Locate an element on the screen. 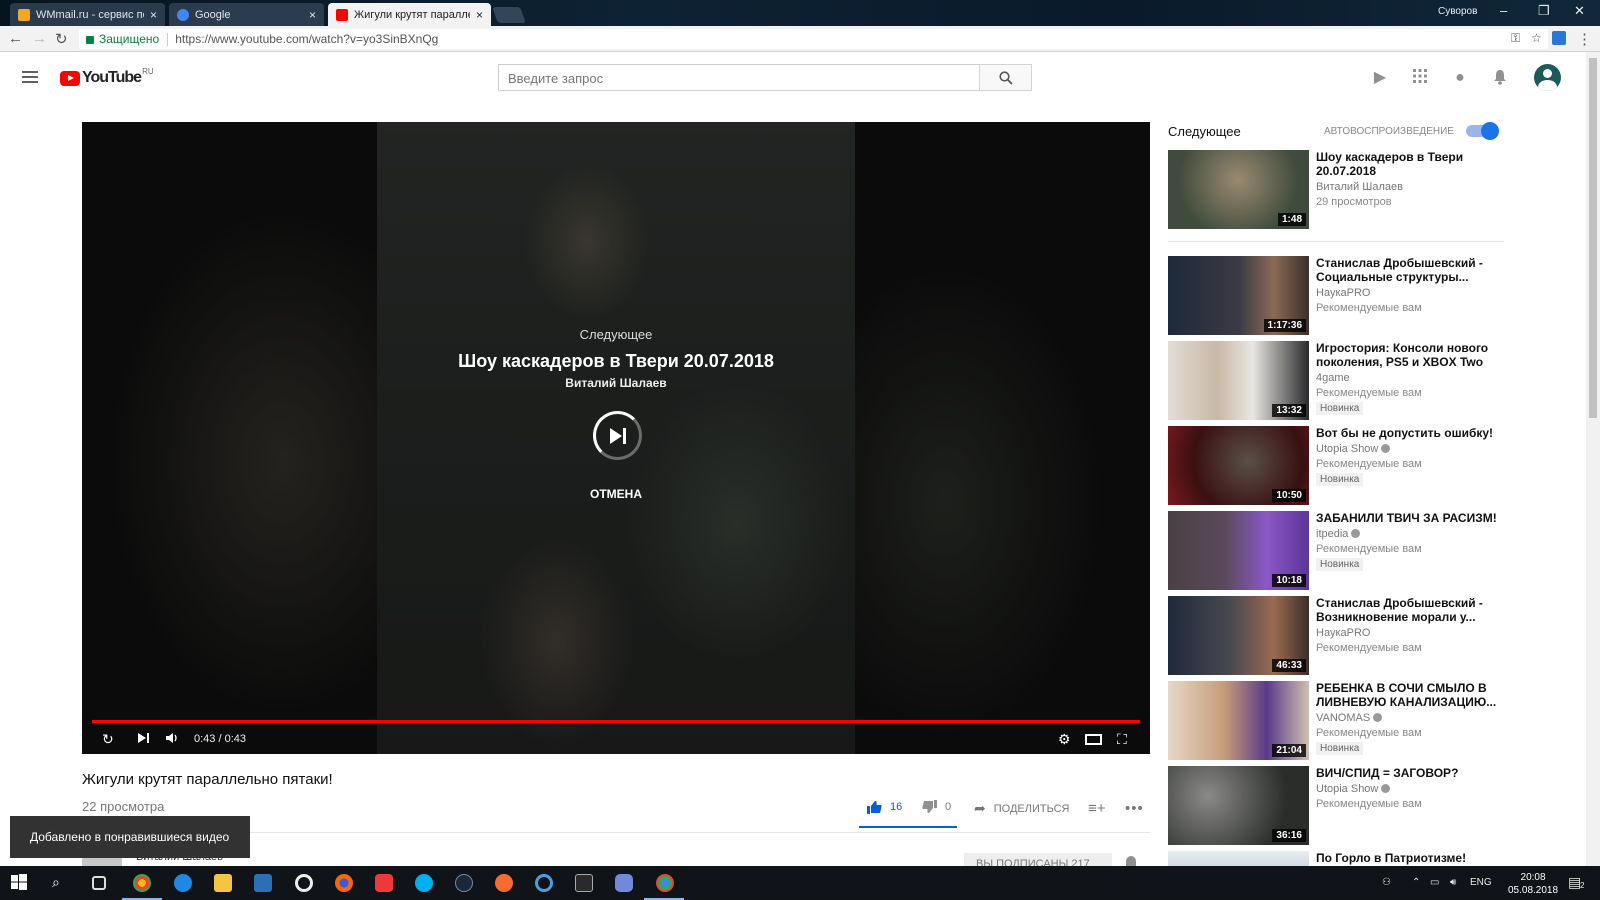 The width and height of the screenshot is (1600, 900). video-thumbnail: 21:04 is located at coordinates (1238, 720).